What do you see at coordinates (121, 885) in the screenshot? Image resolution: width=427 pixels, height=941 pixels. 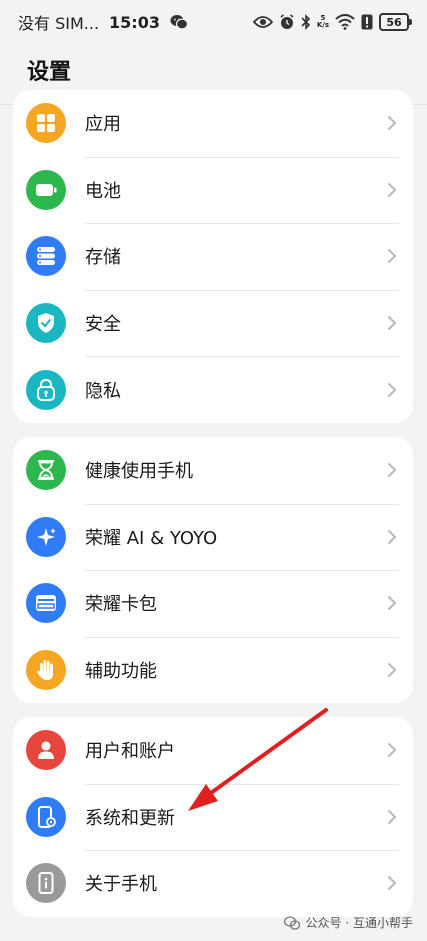 I see `settings-item-label: 关于手机` at bounding box center [121, 885].